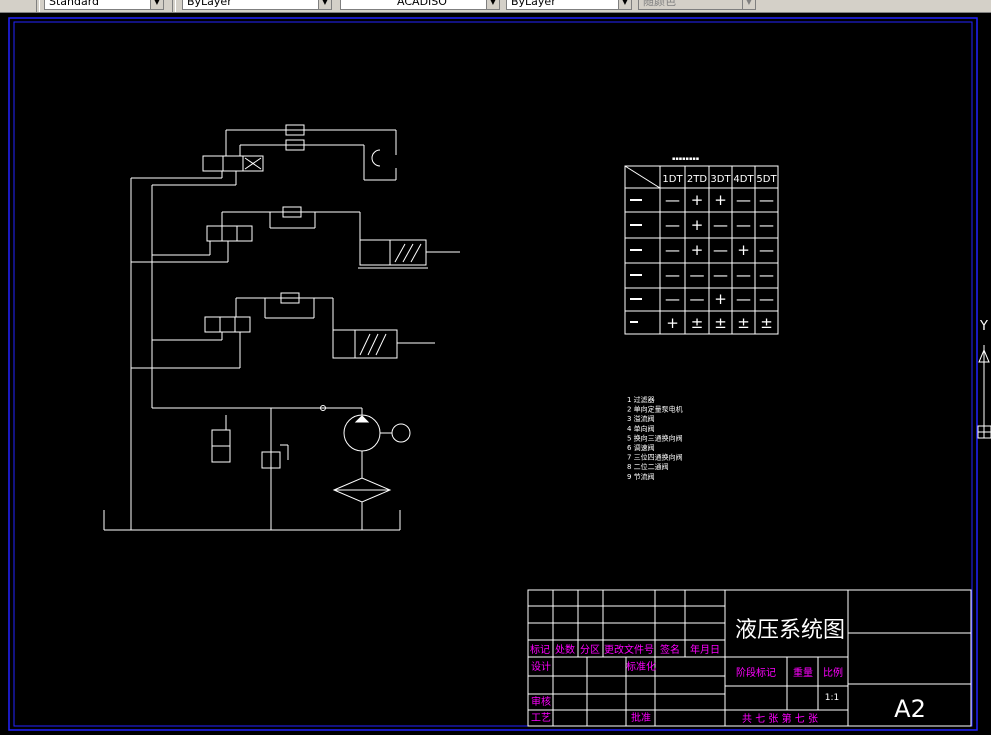  I want to click on header-date: 年月日, so click(705, 649).